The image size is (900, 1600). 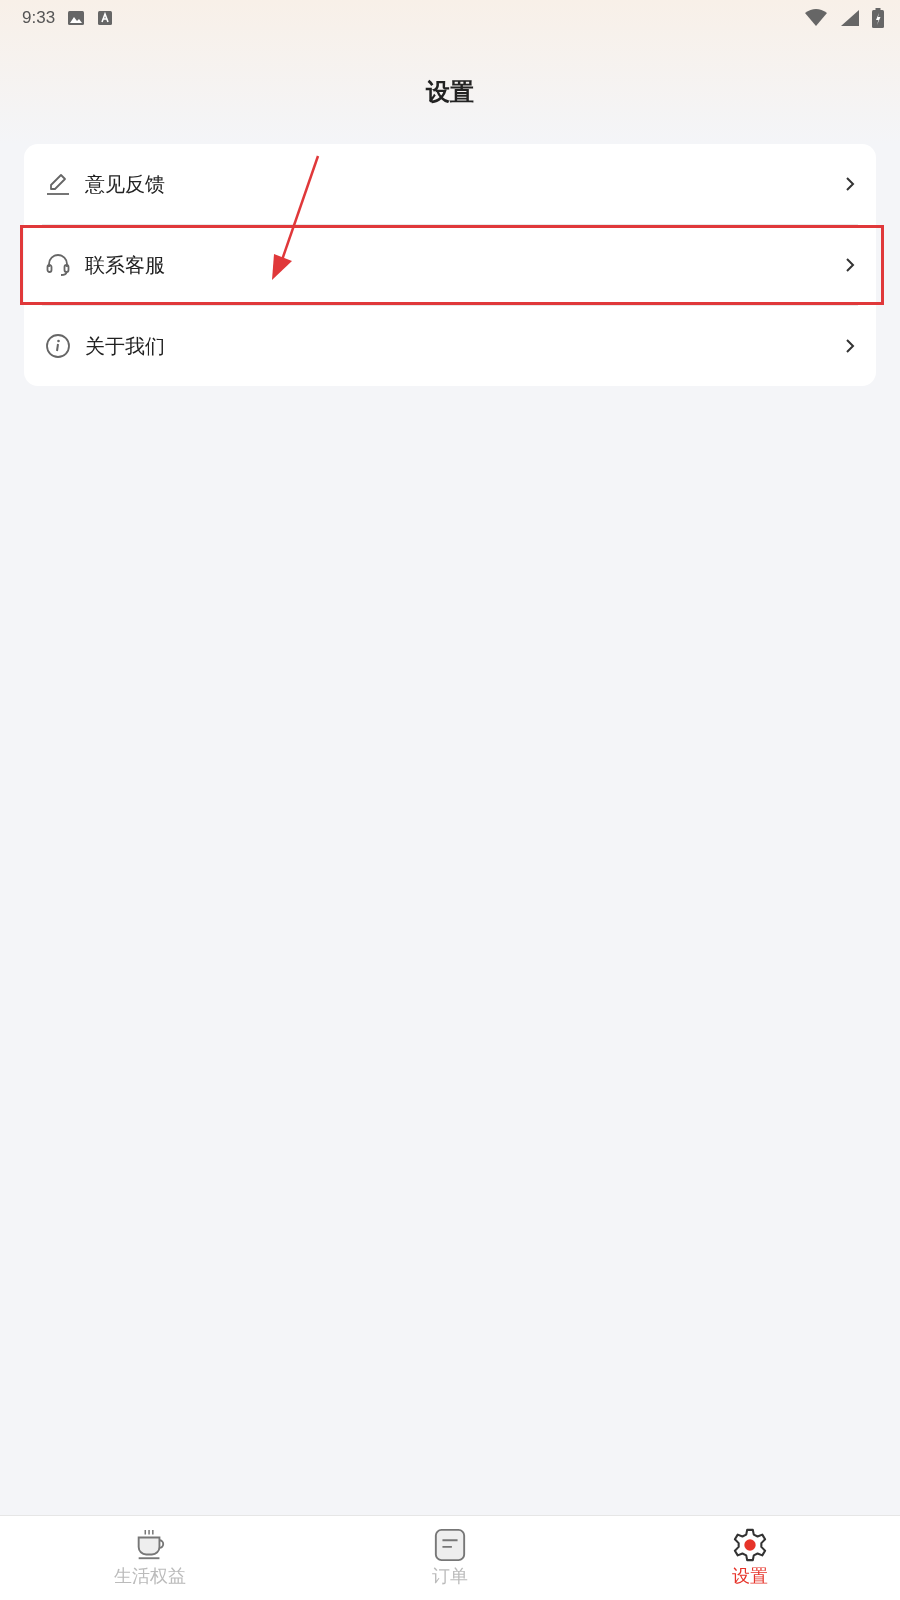 What do you see at coordinates (452, 346) in the screenshot?
I see `menu-item: 关于我们` at bounding box center [452, 346].